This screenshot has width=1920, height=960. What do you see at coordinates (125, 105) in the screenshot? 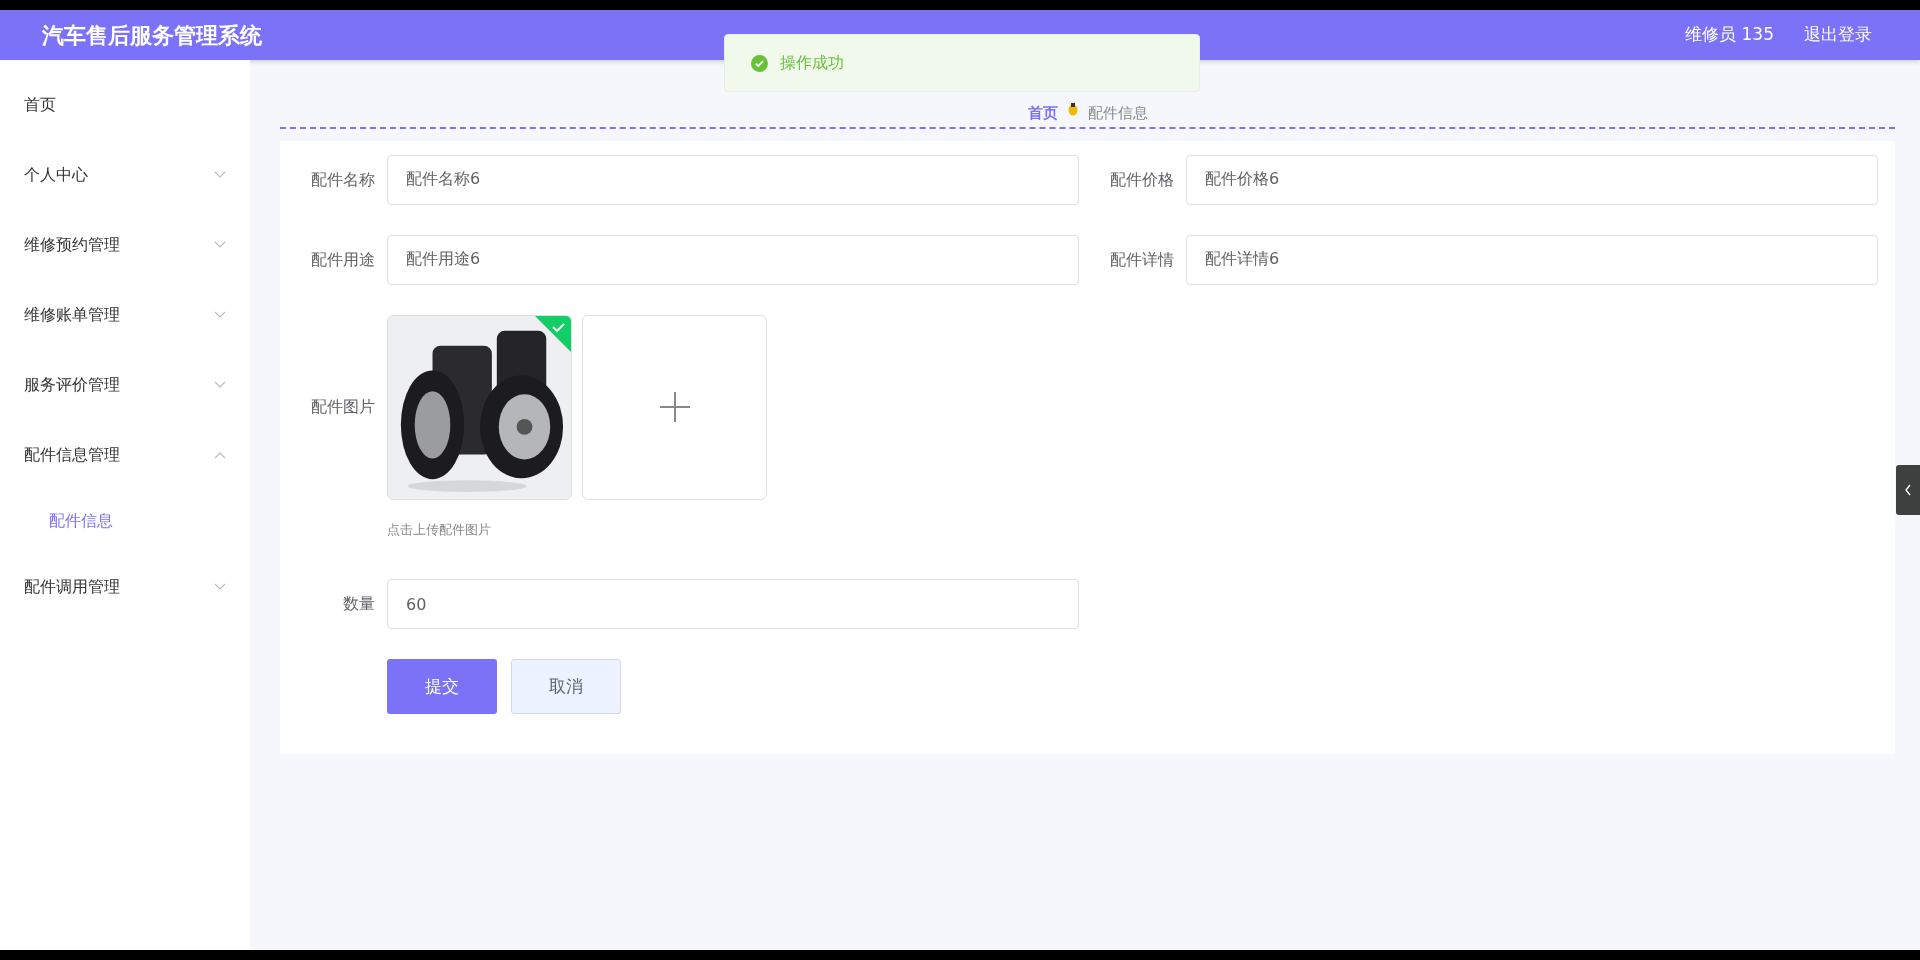
I see `sidebar-item: 首页` at bounding box center [125, 105].